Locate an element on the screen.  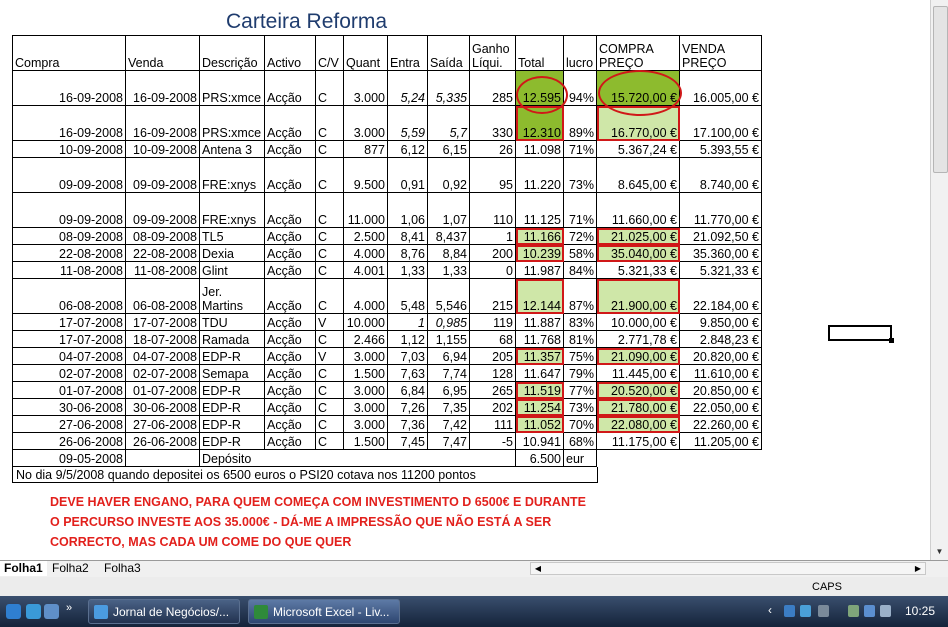
column-header: Activo is located at coordinates (290, 53).